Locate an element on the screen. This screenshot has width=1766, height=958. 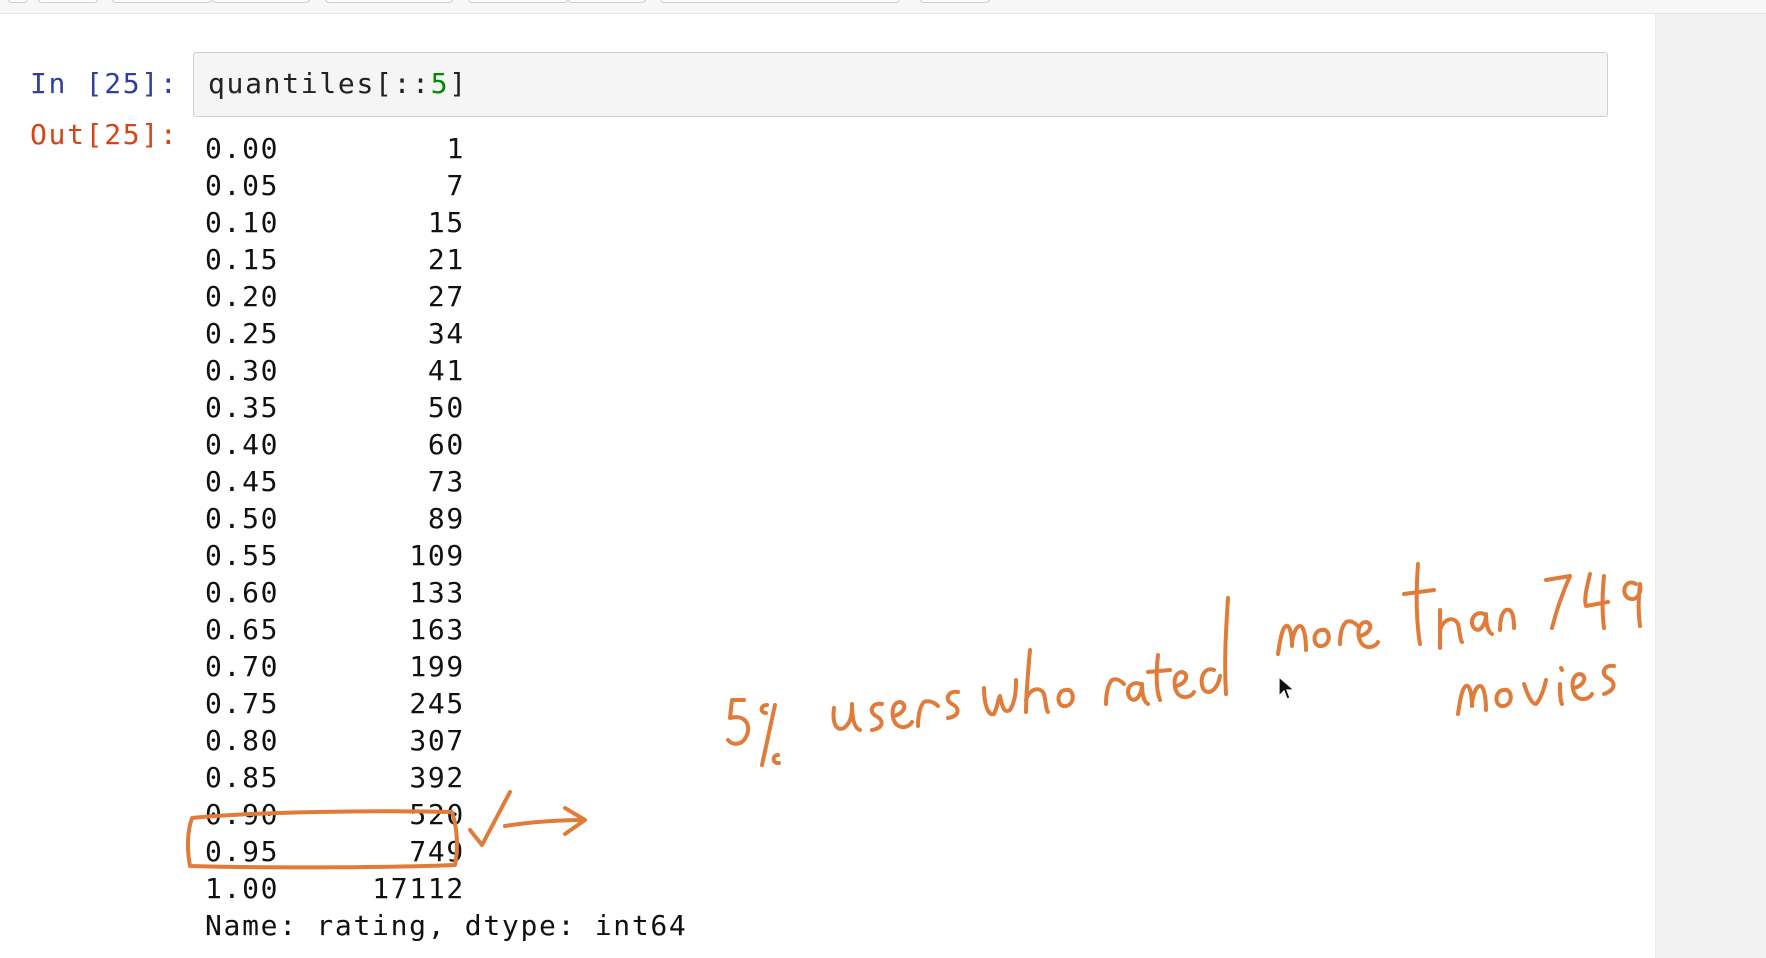
quantile-label: 0.15 is located at coordinates (242, 259).